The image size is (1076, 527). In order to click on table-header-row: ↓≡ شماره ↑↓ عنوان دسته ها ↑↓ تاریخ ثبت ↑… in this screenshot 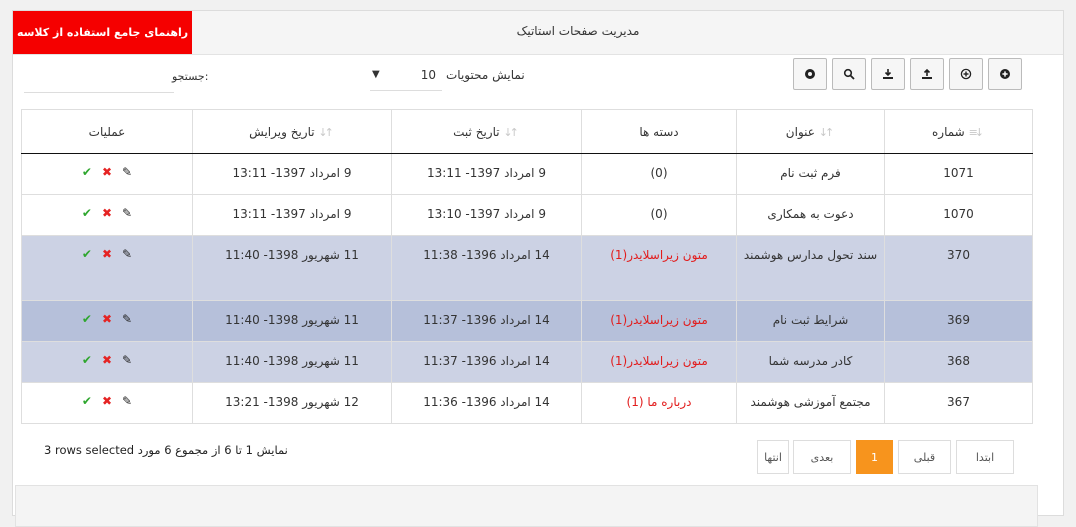, I will do `click(527, 131)`.